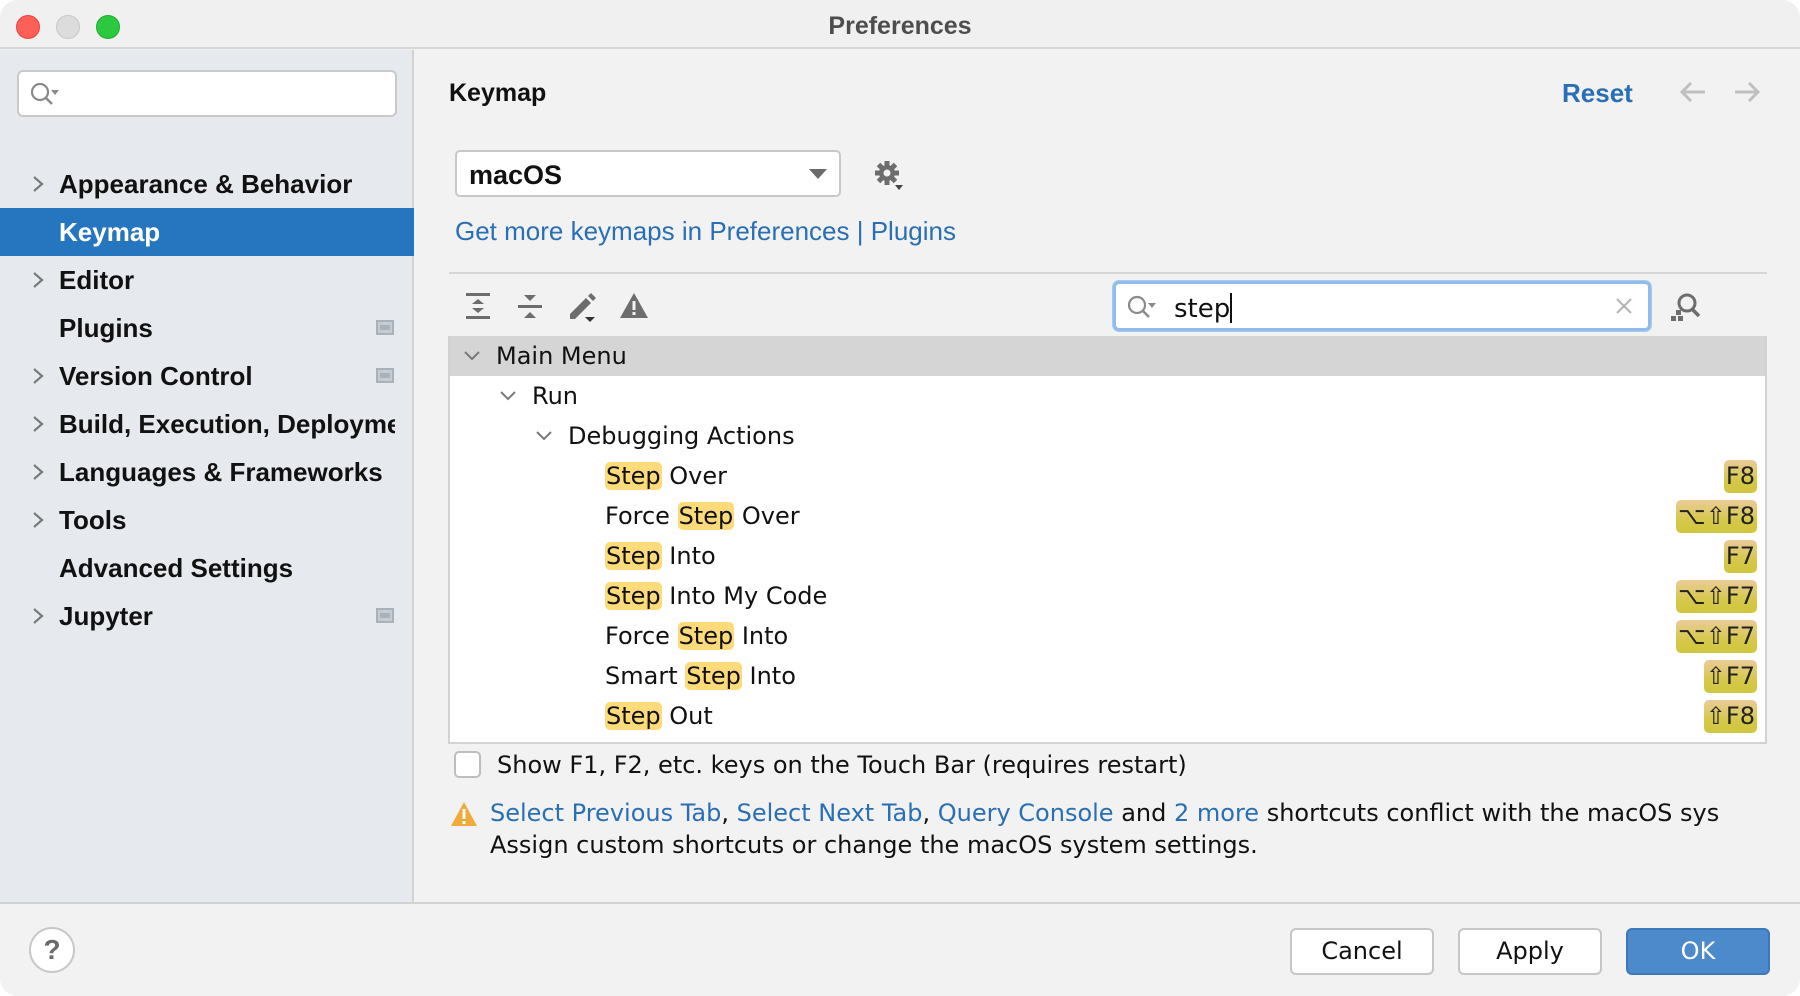 This screenshot has height=996, width=1800. Describe the element at coordinates (1747, 92) in the screenshot. I see `forward-arrow-icon` at that location.